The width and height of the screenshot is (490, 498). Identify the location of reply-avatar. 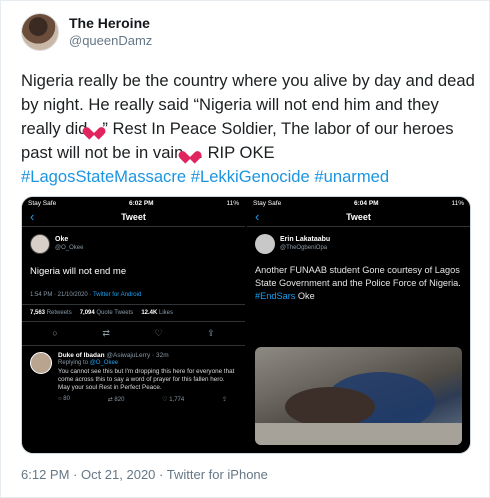
(41, 363).